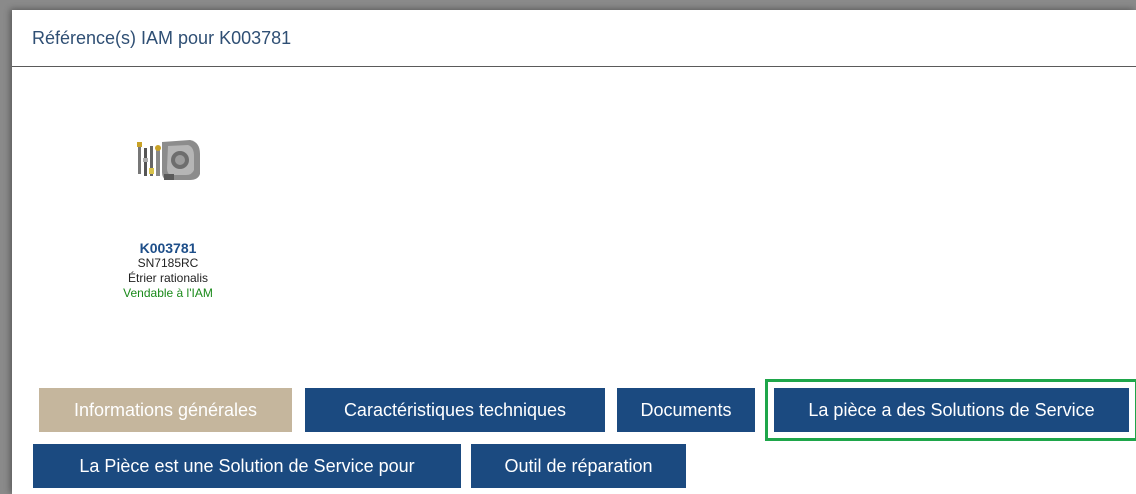 Image resolution: width=1136 pixels, height=494 pixels. What do you see at coordinates (455, 410) in the screenshot?
I see `tab-caracteristiques-techniques: Caractéristiques techniques` at bounding box center [455, 410].